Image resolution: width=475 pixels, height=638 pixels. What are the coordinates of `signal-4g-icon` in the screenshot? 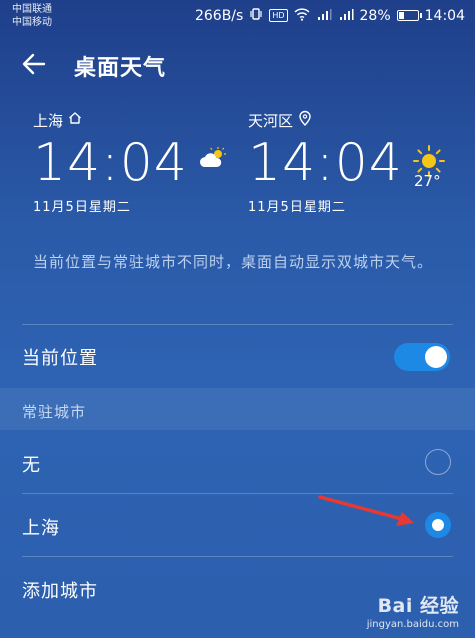 It's located at (346, 16).